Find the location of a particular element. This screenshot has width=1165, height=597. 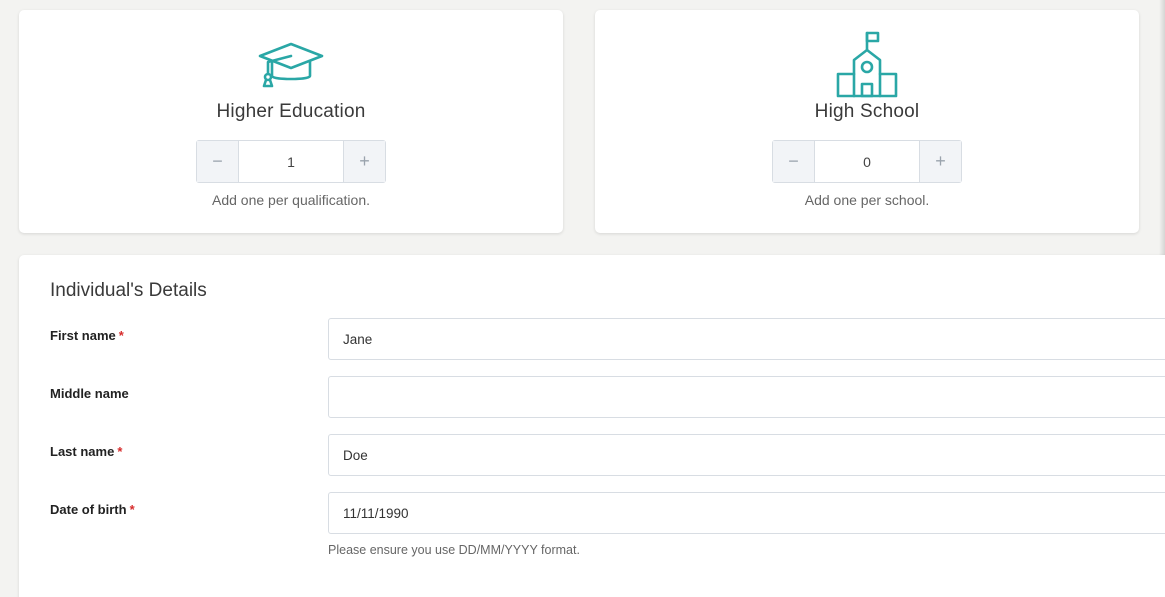

date-of-birth-input: 11/11/1990 is located at coordinates (746, 513).